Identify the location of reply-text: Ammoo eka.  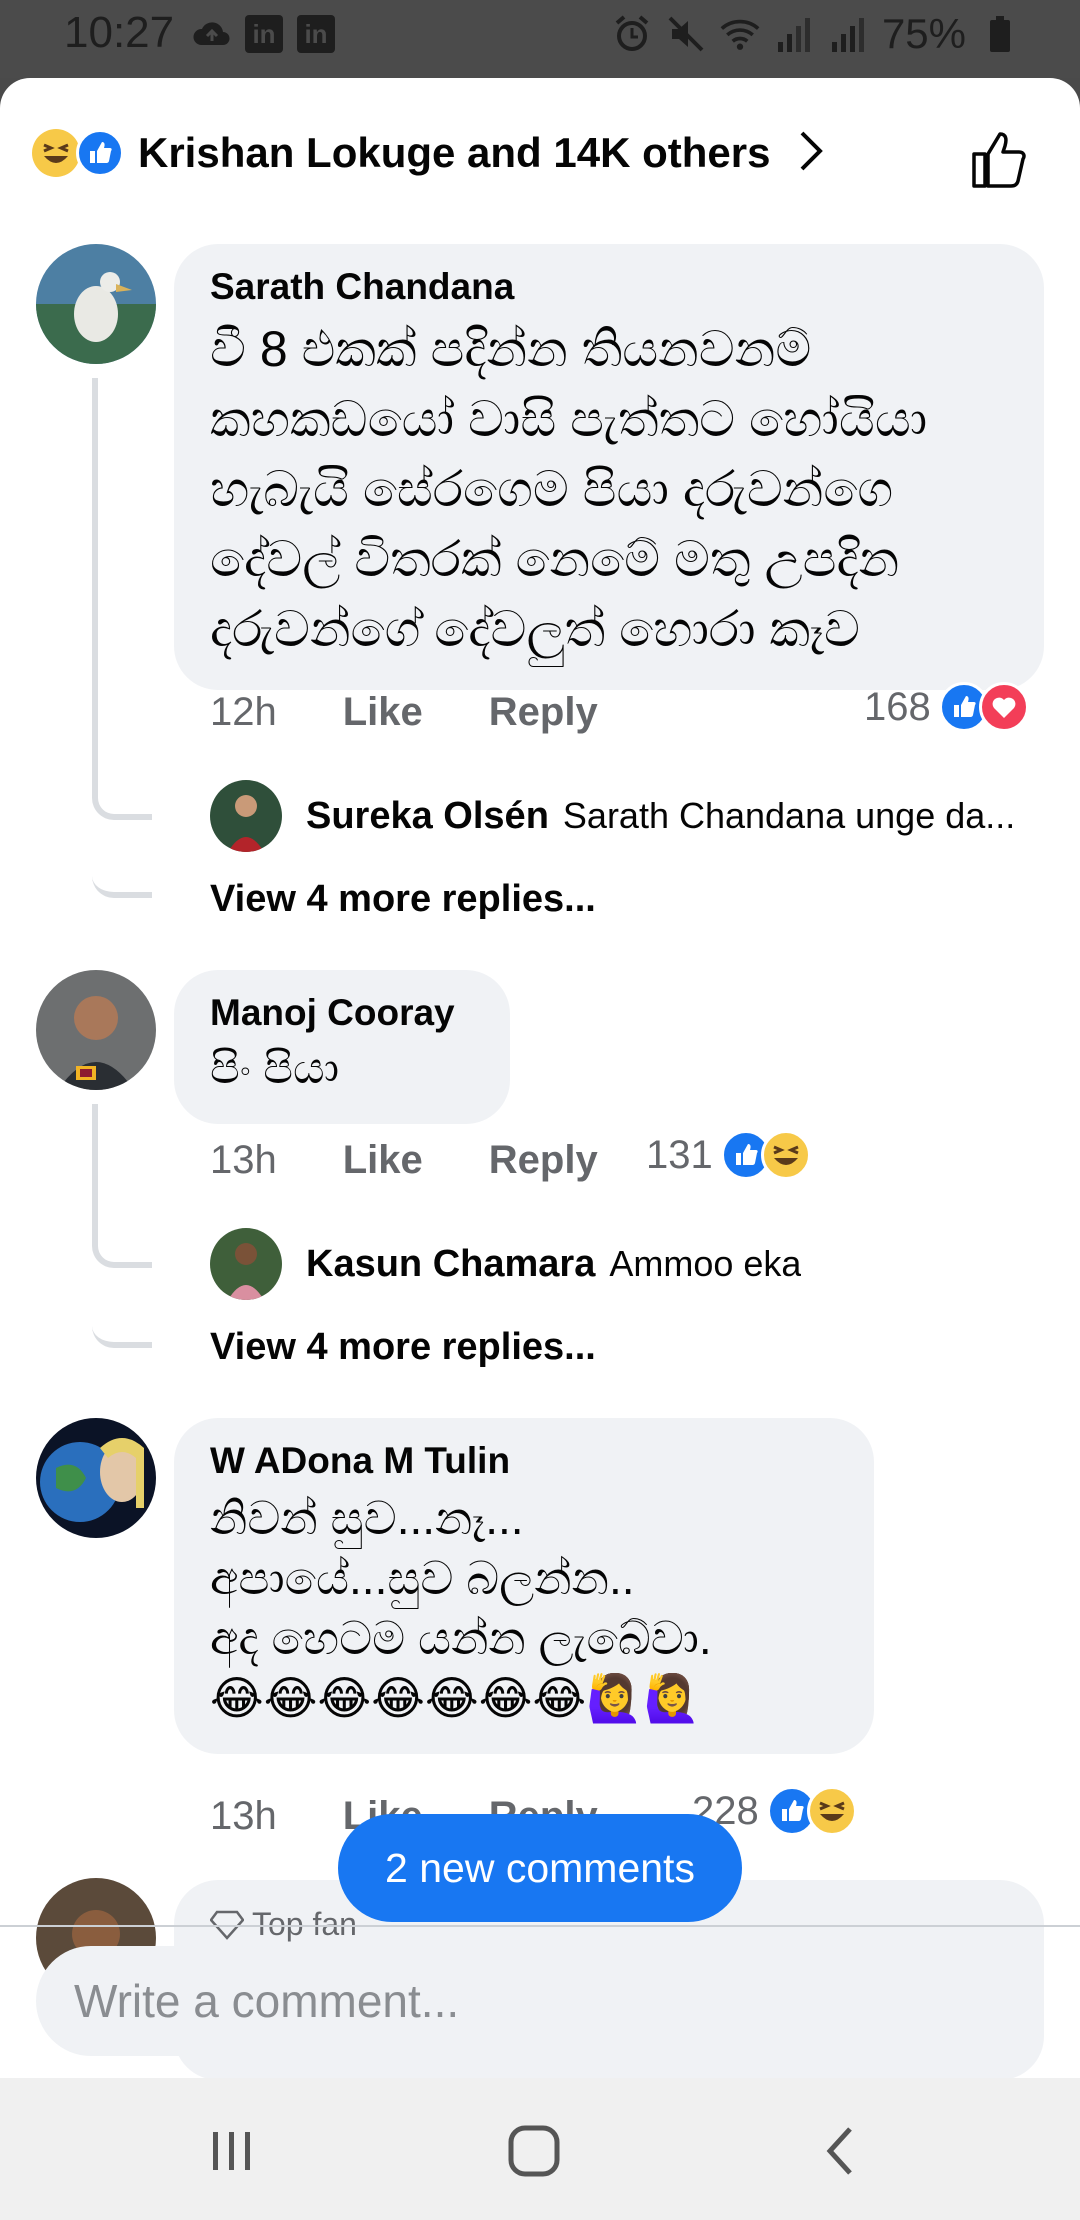
(705, 1263).